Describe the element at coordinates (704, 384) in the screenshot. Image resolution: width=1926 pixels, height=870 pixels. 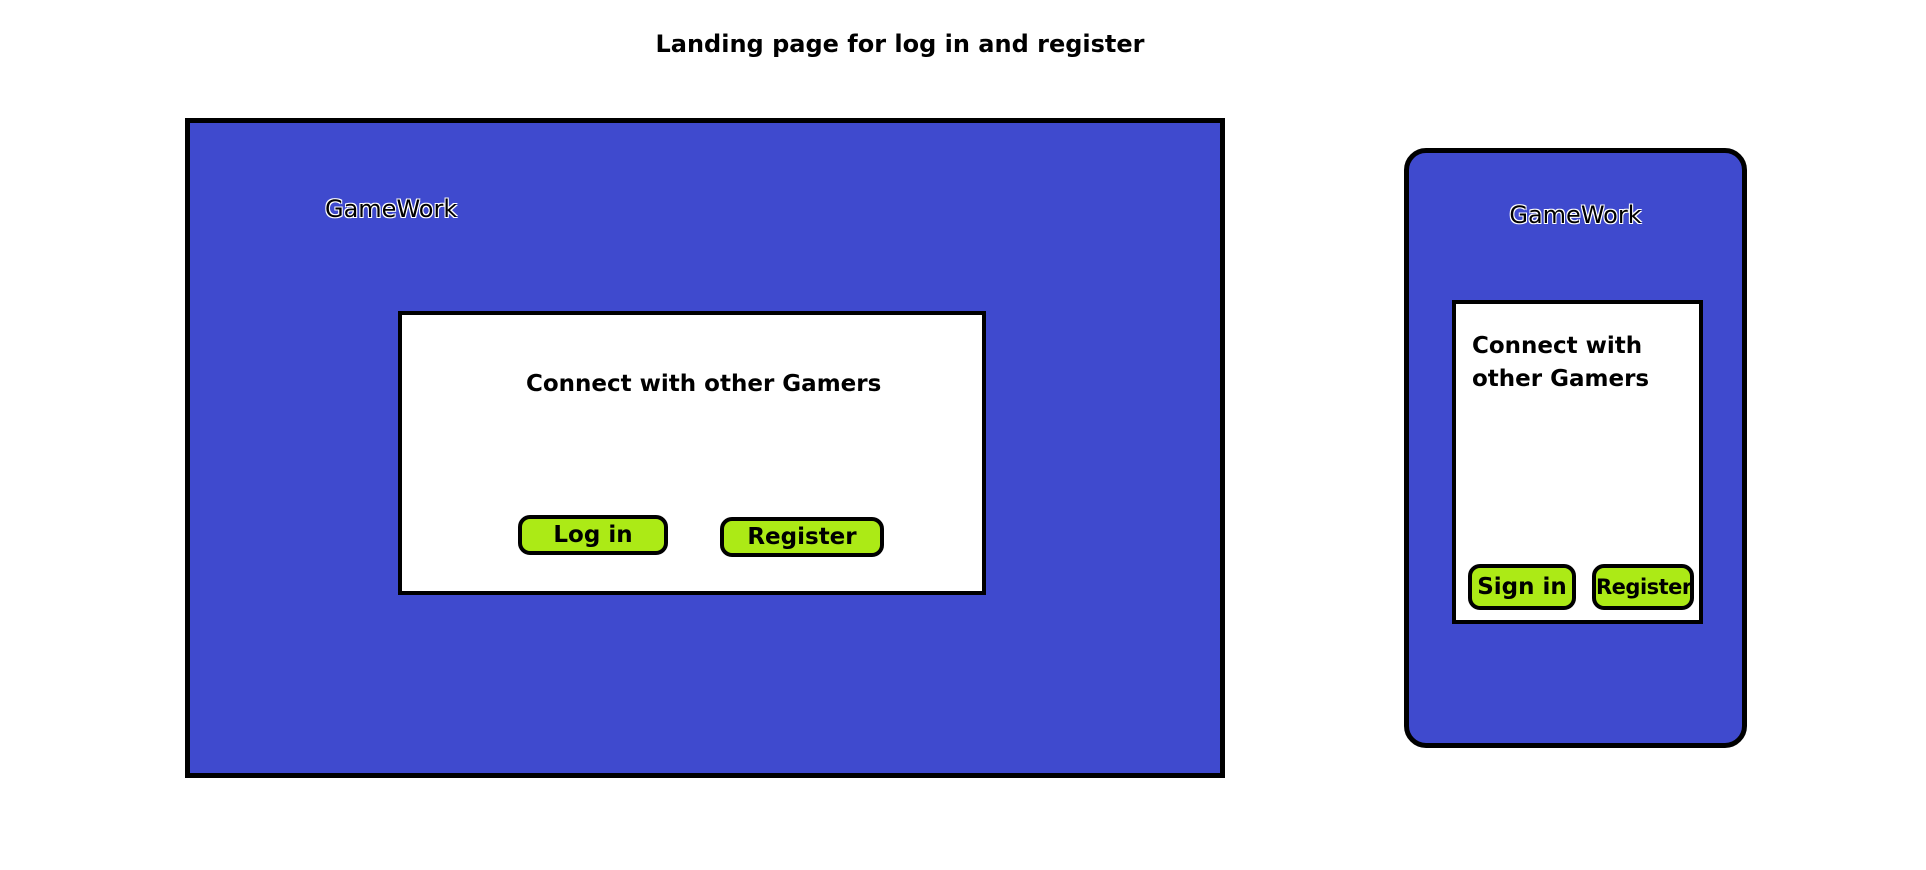
I see `desktop-tagline: Connect with other Gamers` at that location.